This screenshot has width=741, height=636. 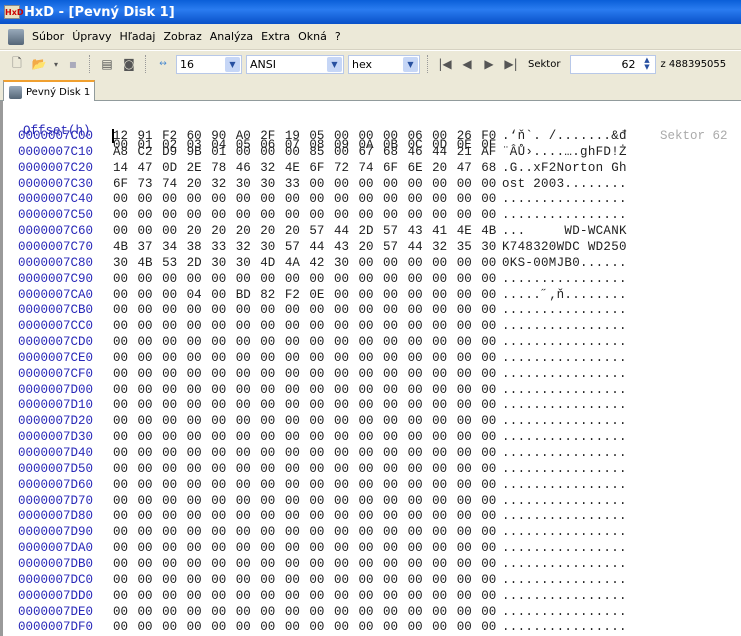 What do you see at coordinates (209, 64) in the screenshot?
I see `bytes-per-row-select: 16 ▼` at bounding box center [209, 64].